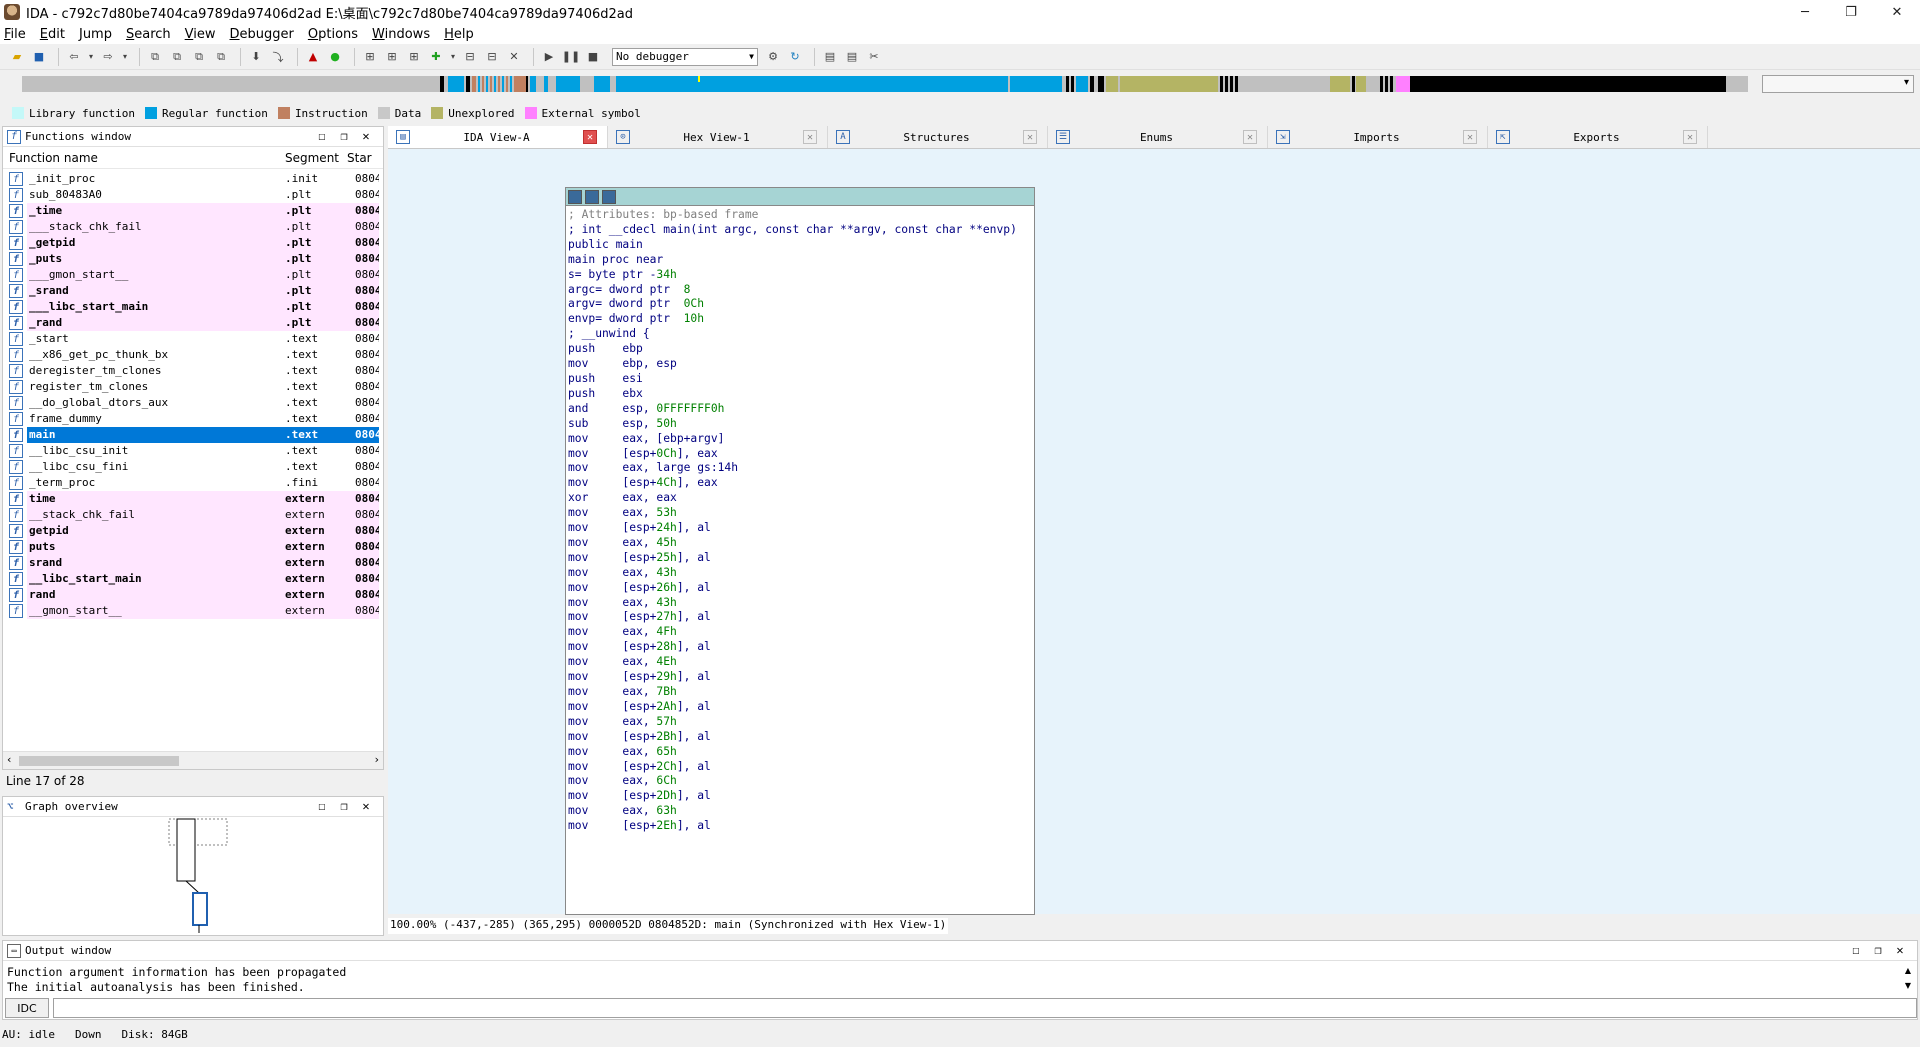  Describe the element at coordinates (801, 692) in the screenshot. I see `code-line: mov eax, 7Bh` at that location.